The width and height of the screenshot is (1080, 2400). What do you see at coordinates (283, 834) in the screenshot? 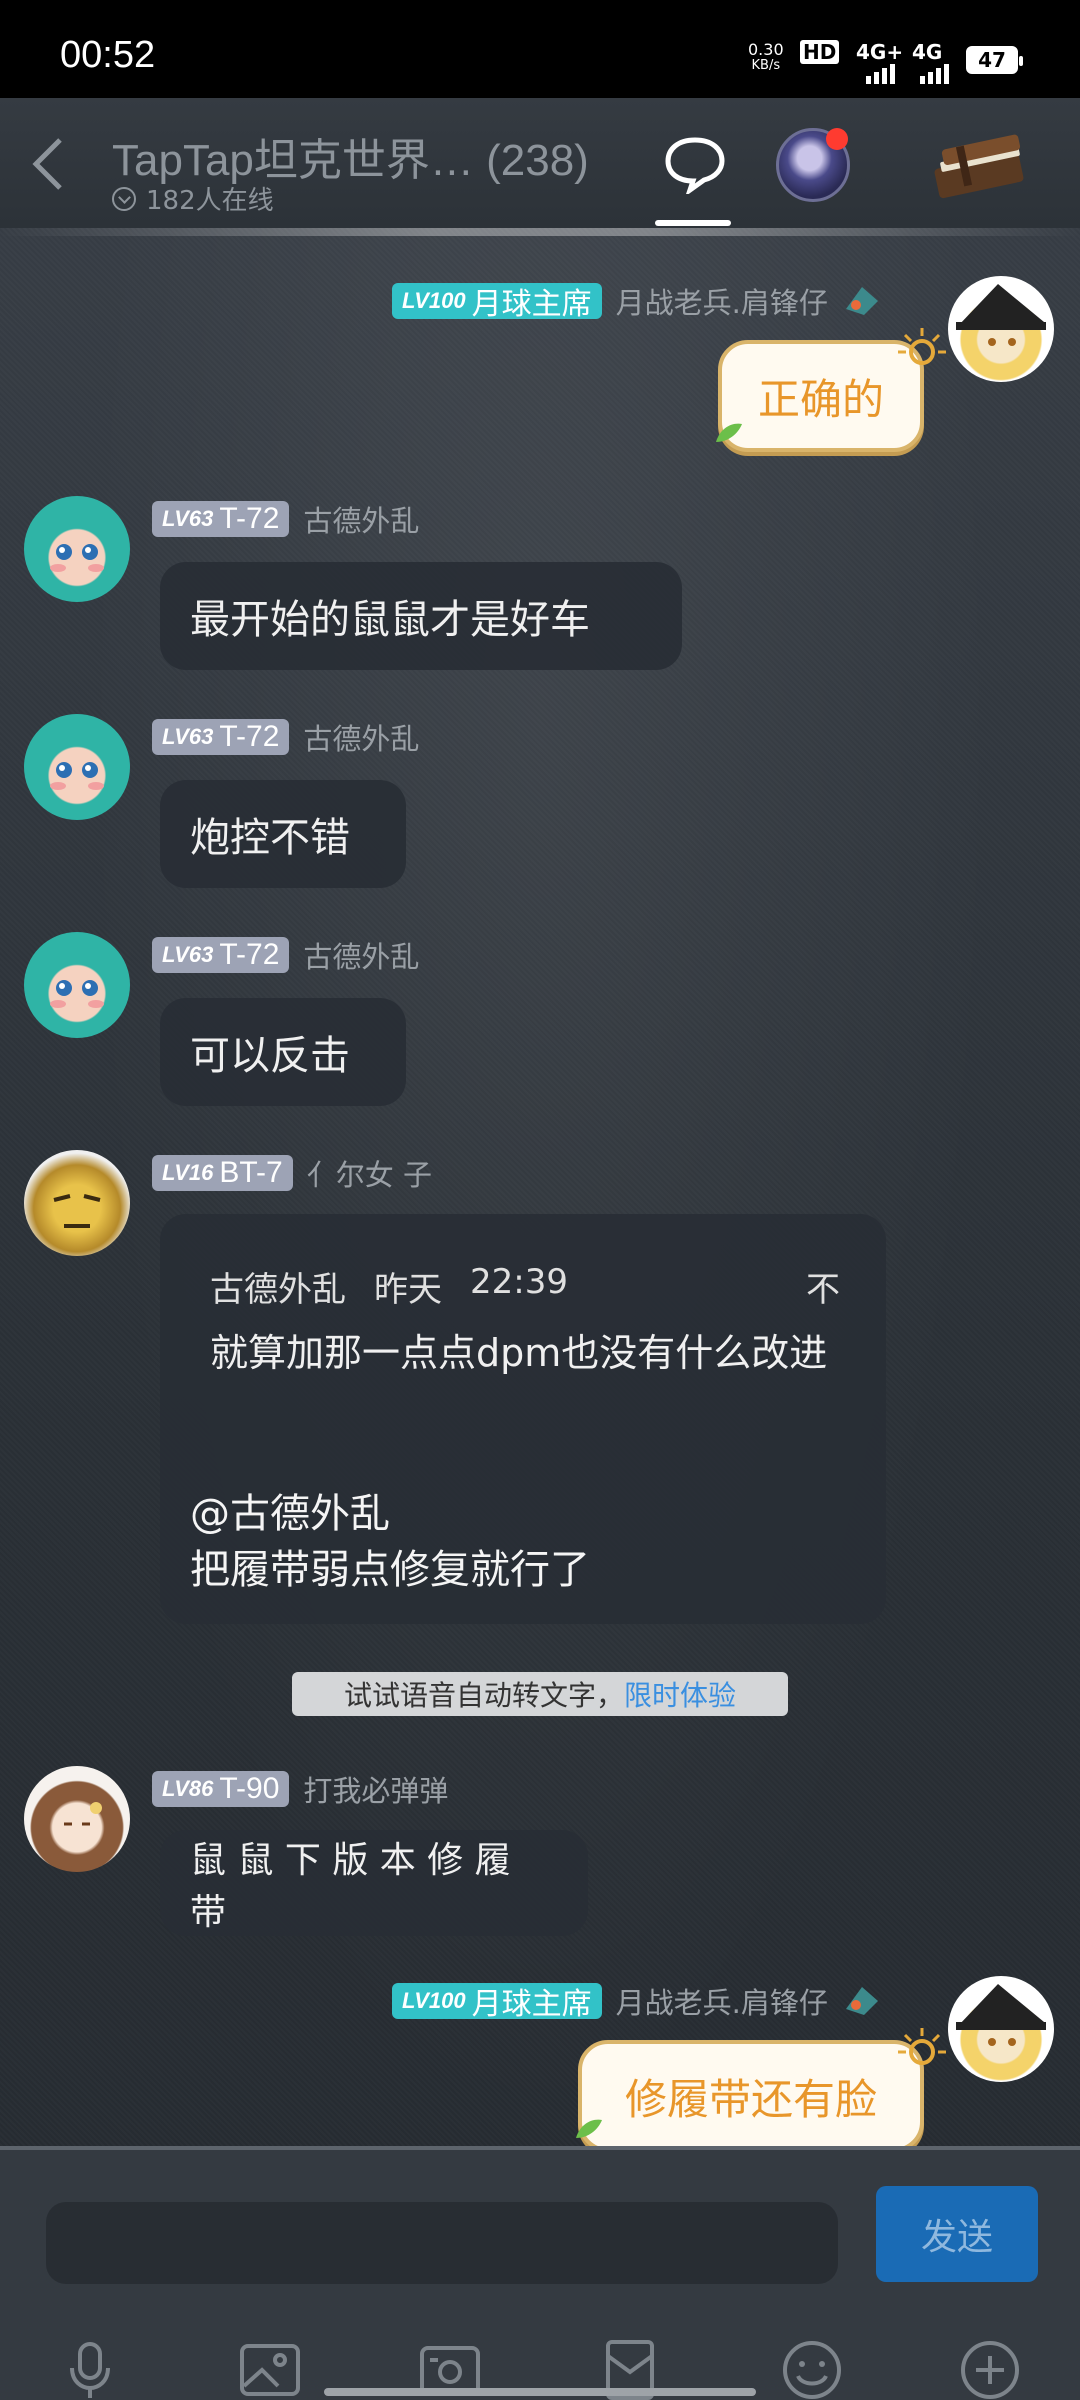
I see `message-bubble: 炮控不错` at bounding box center [283, 834].